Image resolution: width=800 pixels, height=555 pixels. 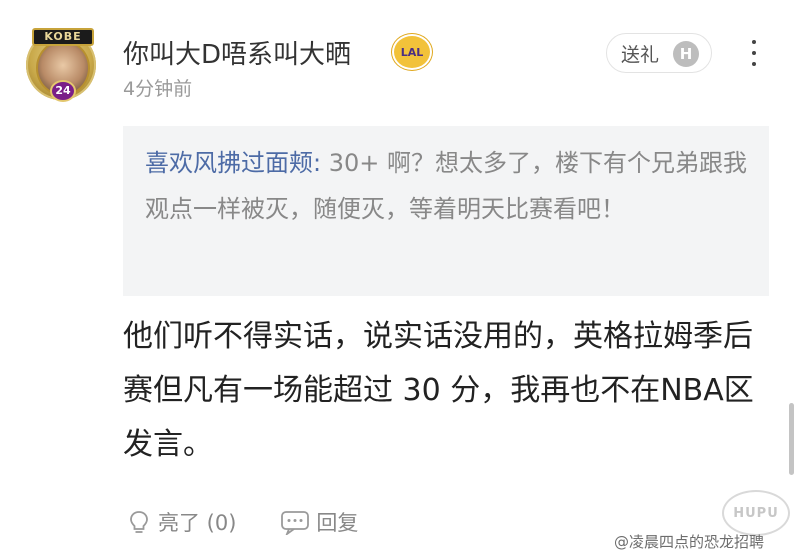 What do you see at coordinates (61, 65) in the screenshot?
I see `user-avatar: KOBE 24` at bounding box center [61, 65].